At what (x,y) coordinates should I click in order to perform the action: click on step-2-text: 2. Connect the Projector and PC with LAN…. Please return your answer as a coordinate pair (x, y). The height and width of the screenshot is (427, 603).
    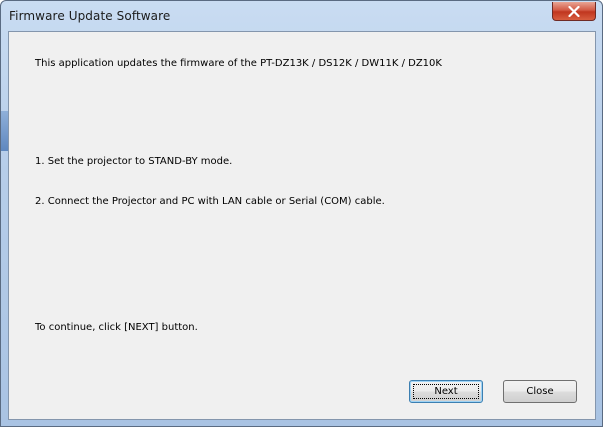
    Looking at the image, I should click on (210, 201).